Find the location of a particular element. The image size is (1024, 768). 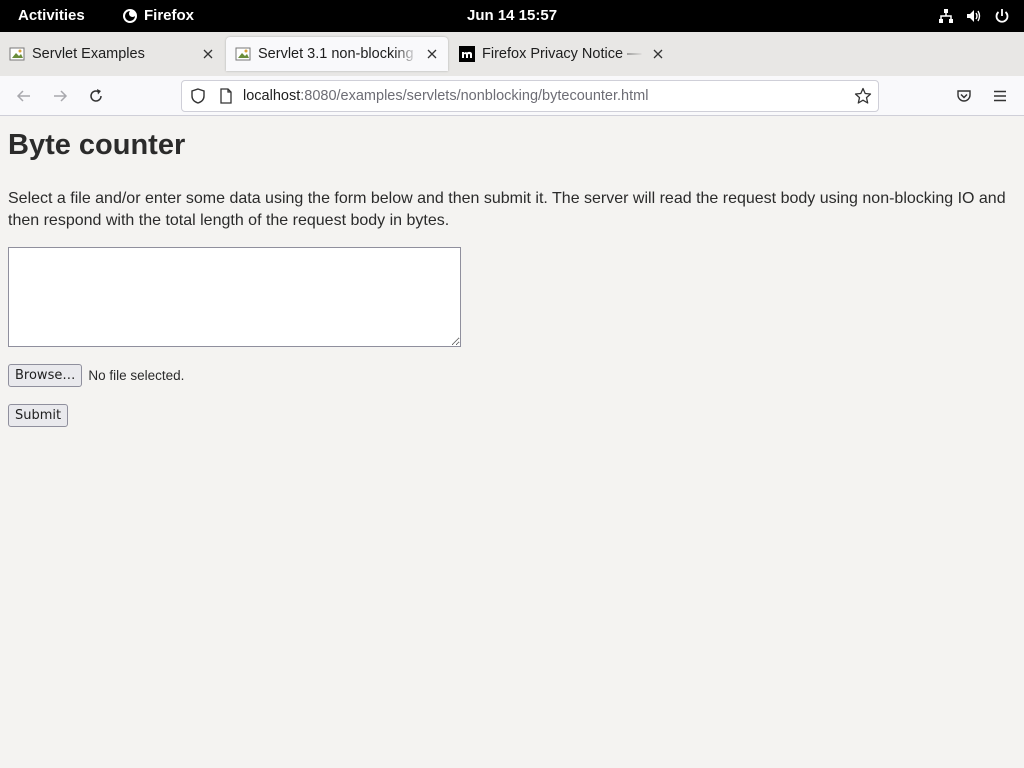

bookmark-star-icon is located at coordinates (863, 96).